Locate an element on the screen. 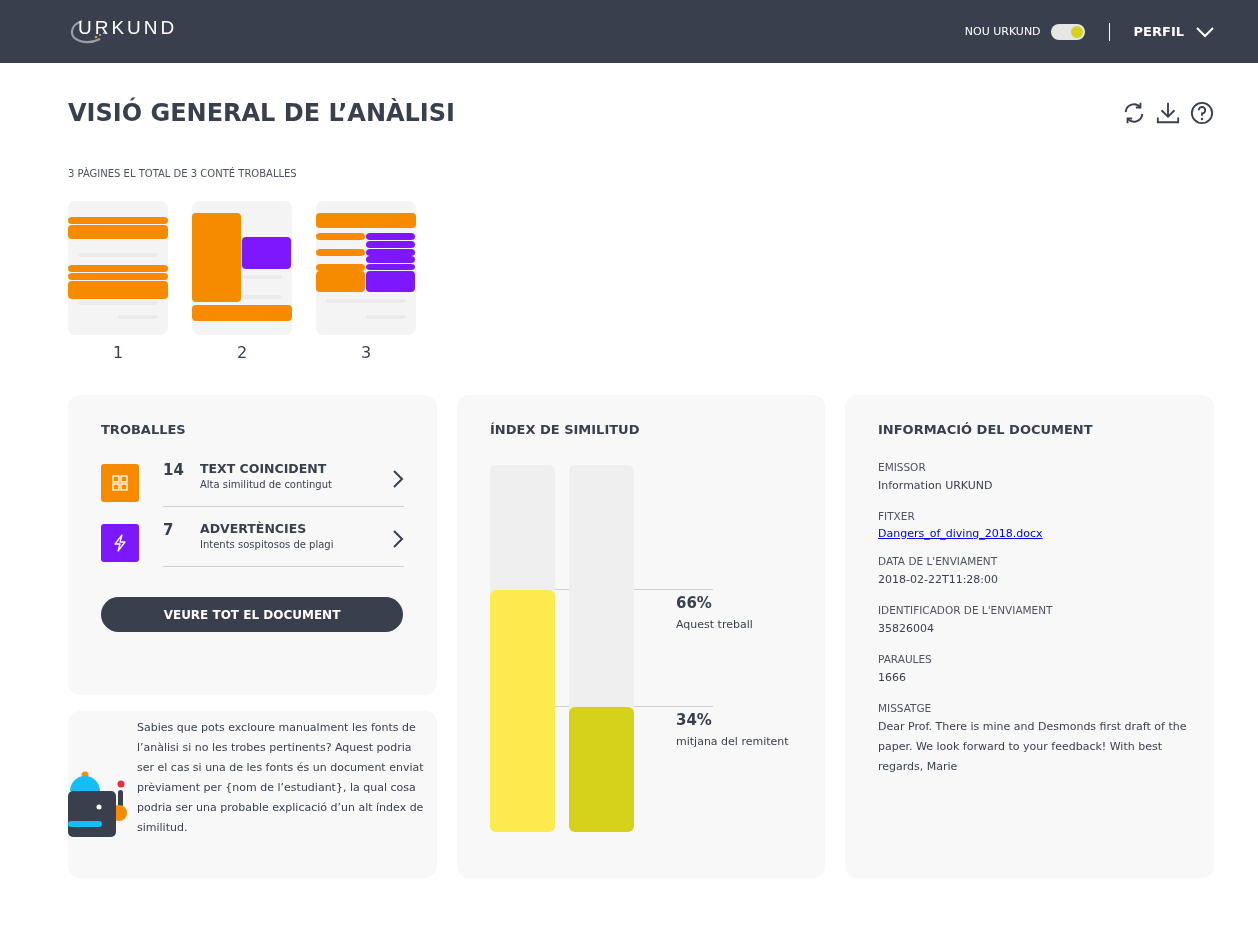 The height and width of the screenshot is (934, 1258). urkund-logo: URKUND is located at coordinates (123, 31).